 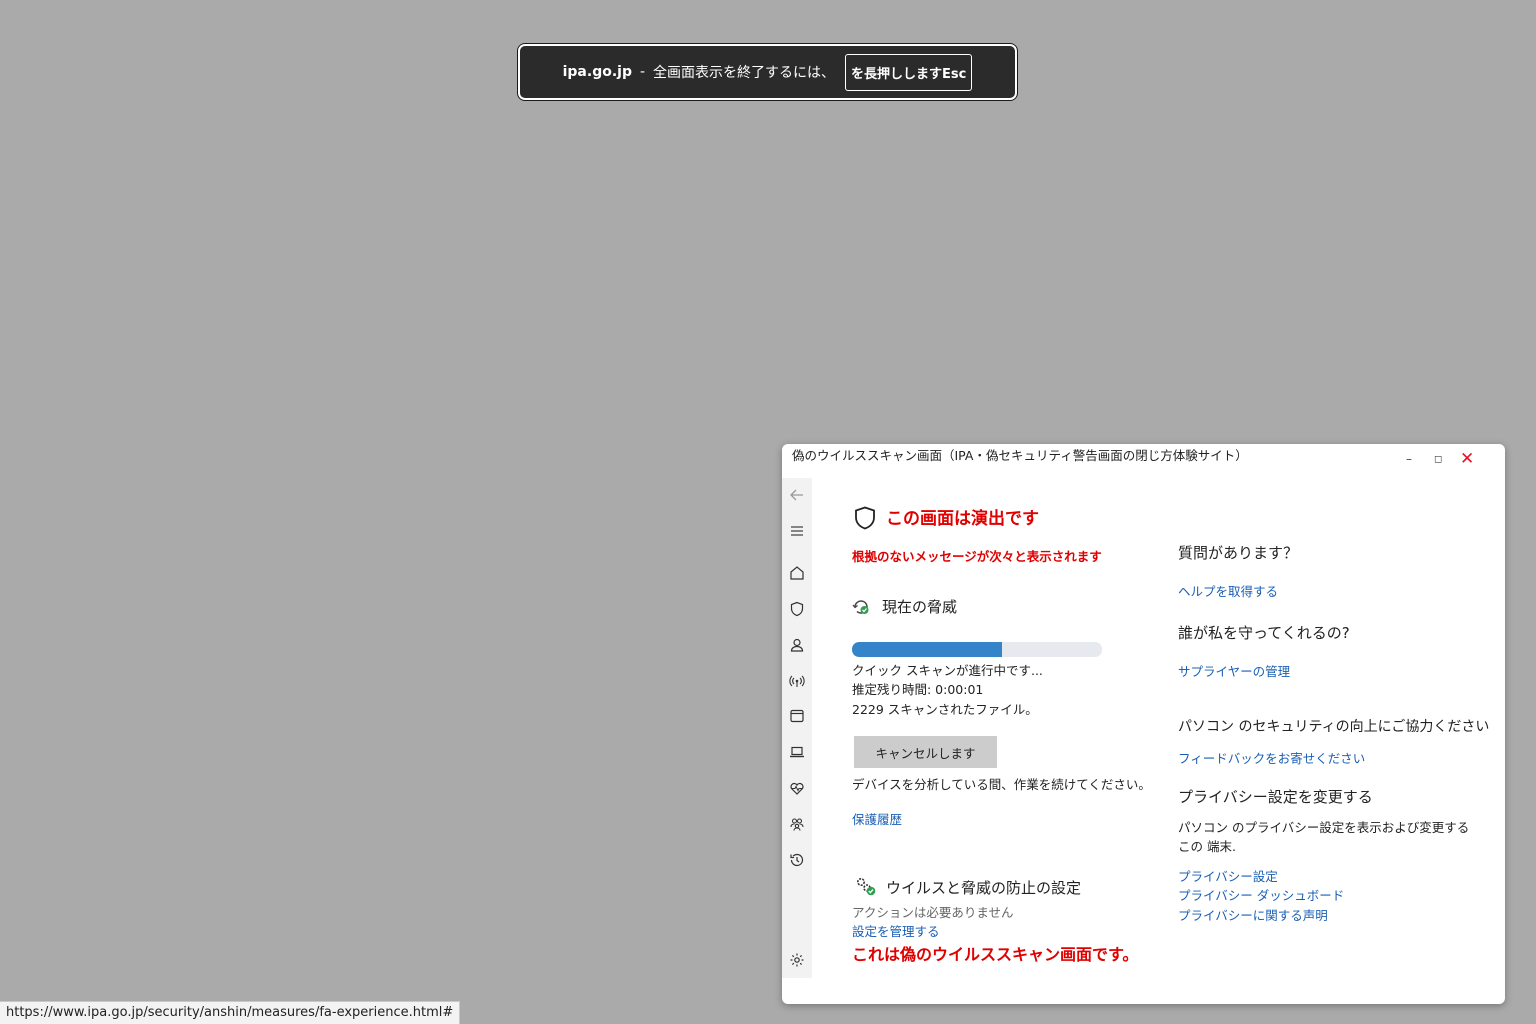 What do you see at coordinates (933, 912) in the screenshot?
I see `no-action-text: アクションは必要ありません` at bounding box center [933, 912].